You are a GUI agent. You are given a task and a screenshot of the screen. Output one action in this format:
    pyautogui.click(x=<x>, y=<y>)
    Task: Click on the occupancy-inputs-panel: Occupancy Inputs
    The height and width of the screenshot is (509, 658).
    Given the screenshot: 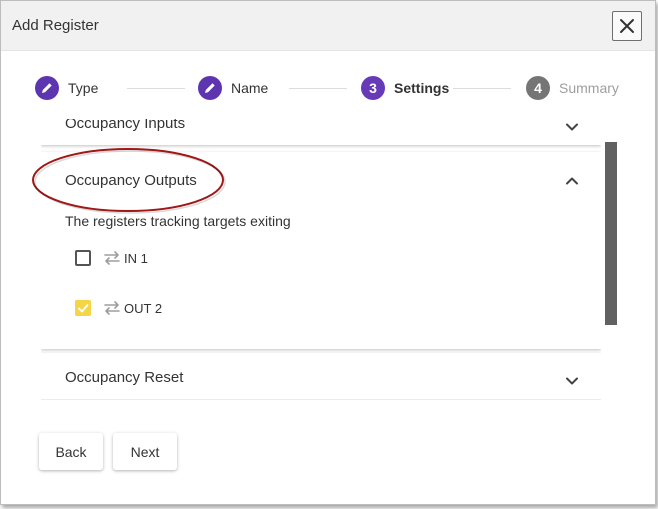 What is the action you would take?
    pyautogui.click(x=321, y=132)
    